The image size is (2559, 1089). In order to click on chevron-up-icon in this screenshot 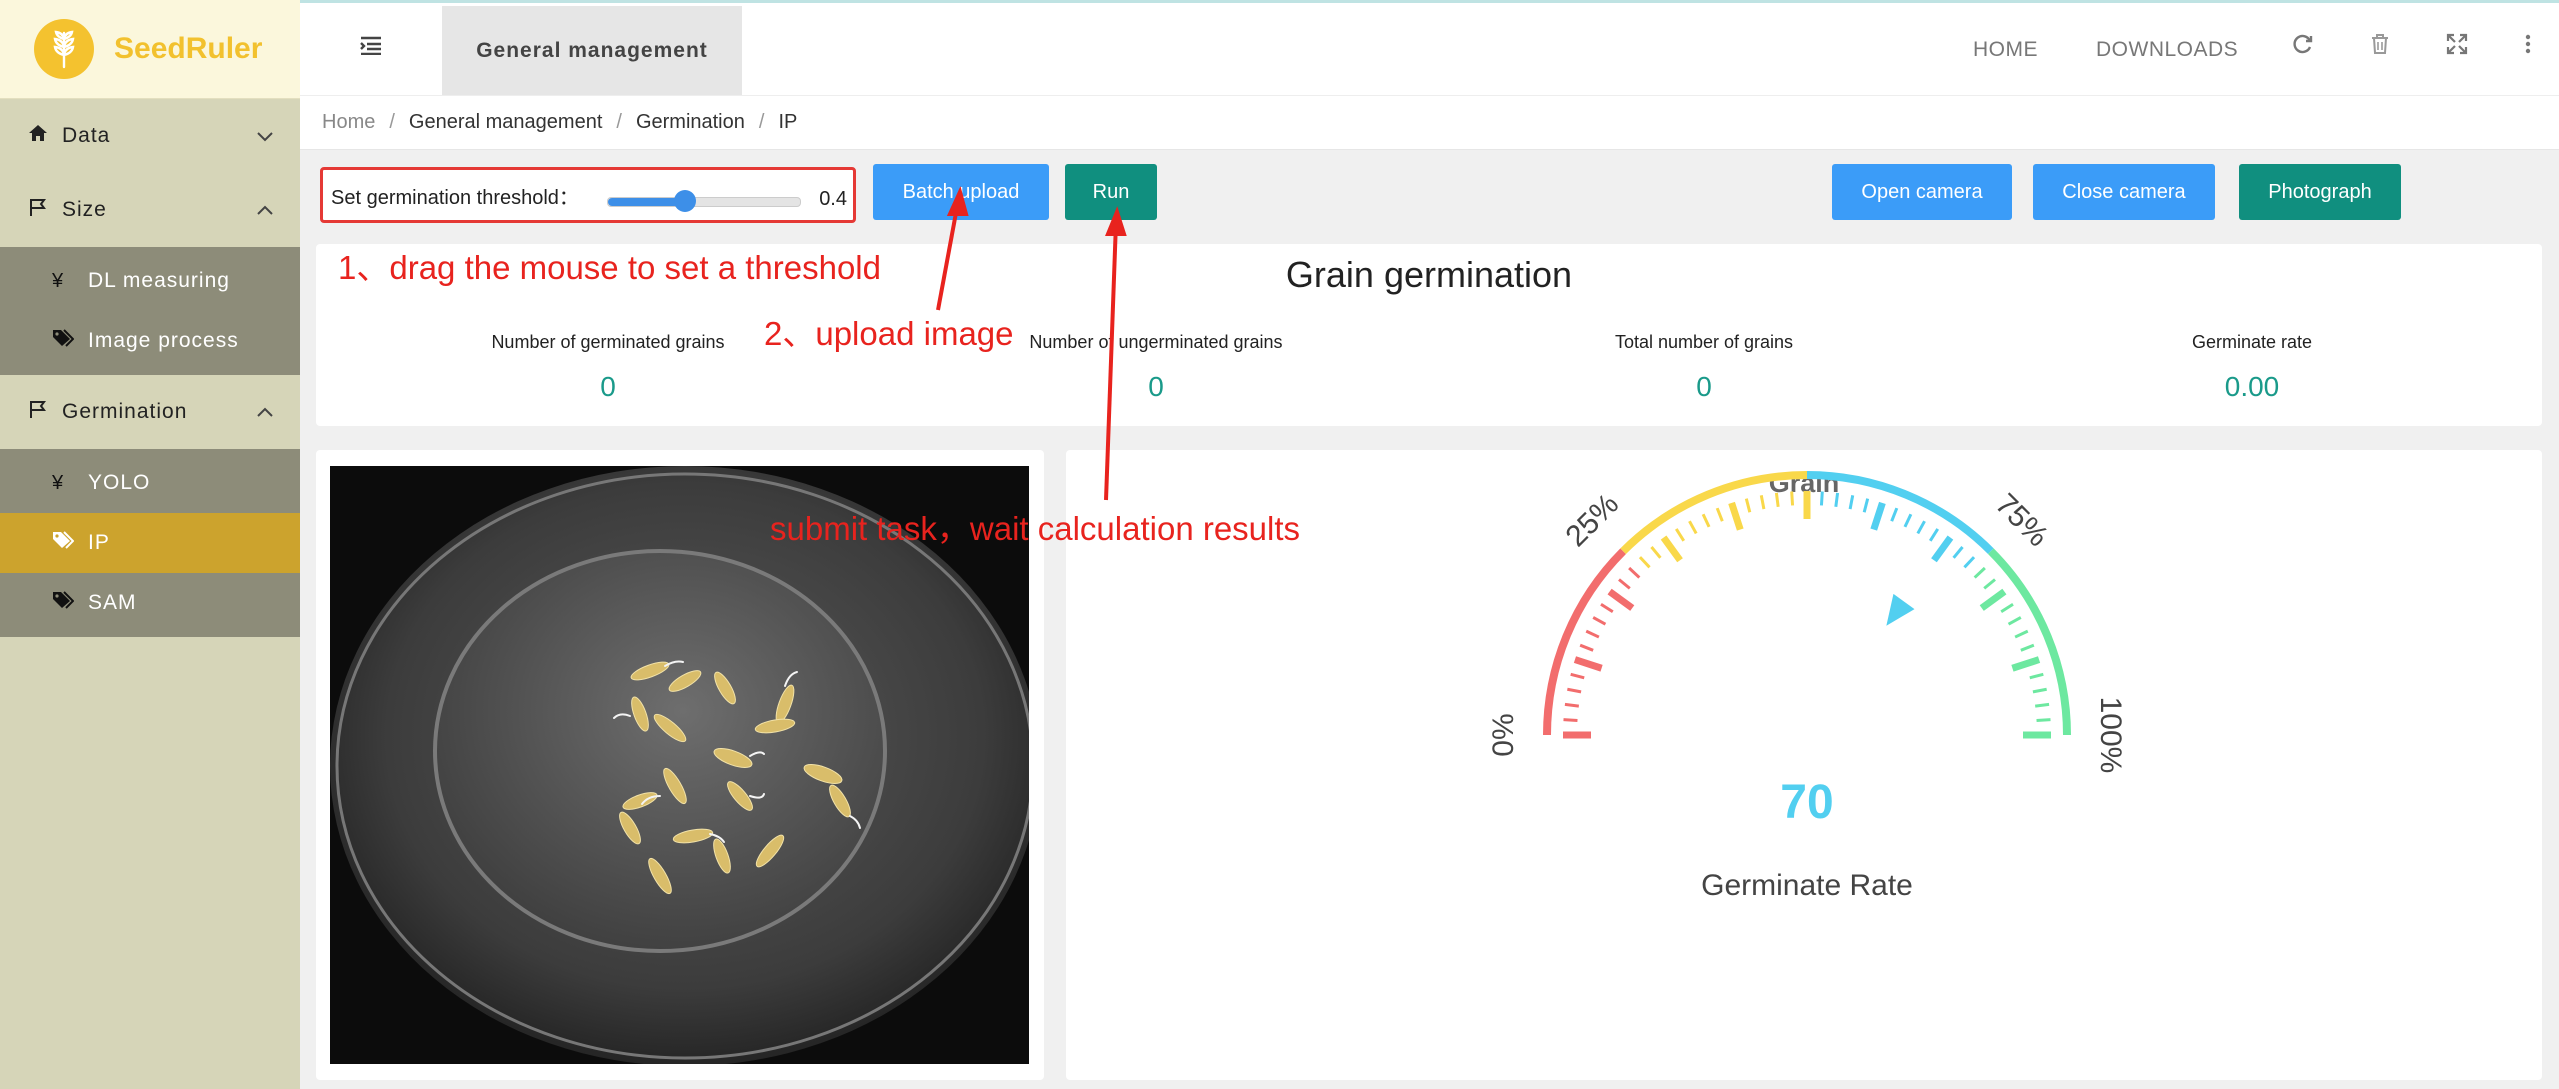, I will do `click(265, 412)`.